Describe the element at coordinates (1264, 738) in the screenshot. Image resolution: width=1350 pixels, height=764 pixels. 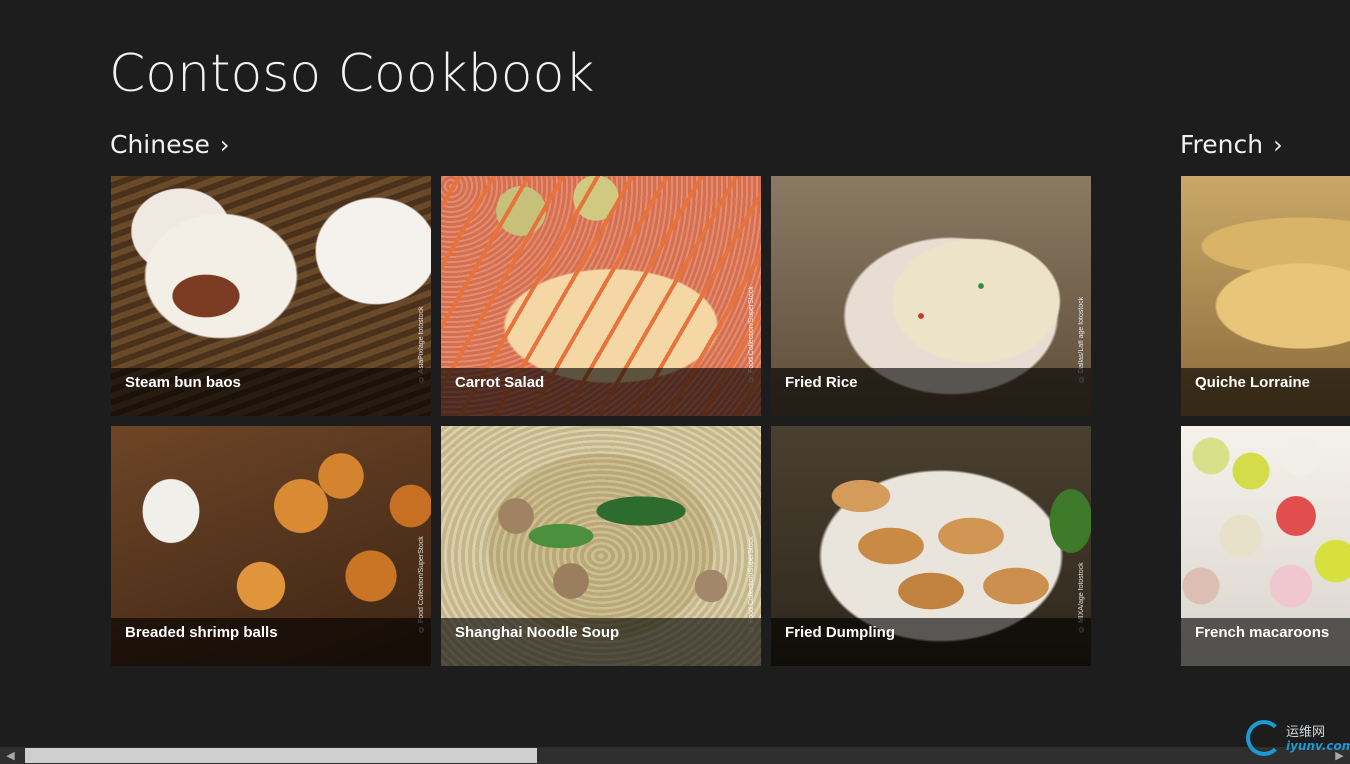
I see `watermark-ring-icon` at that location.